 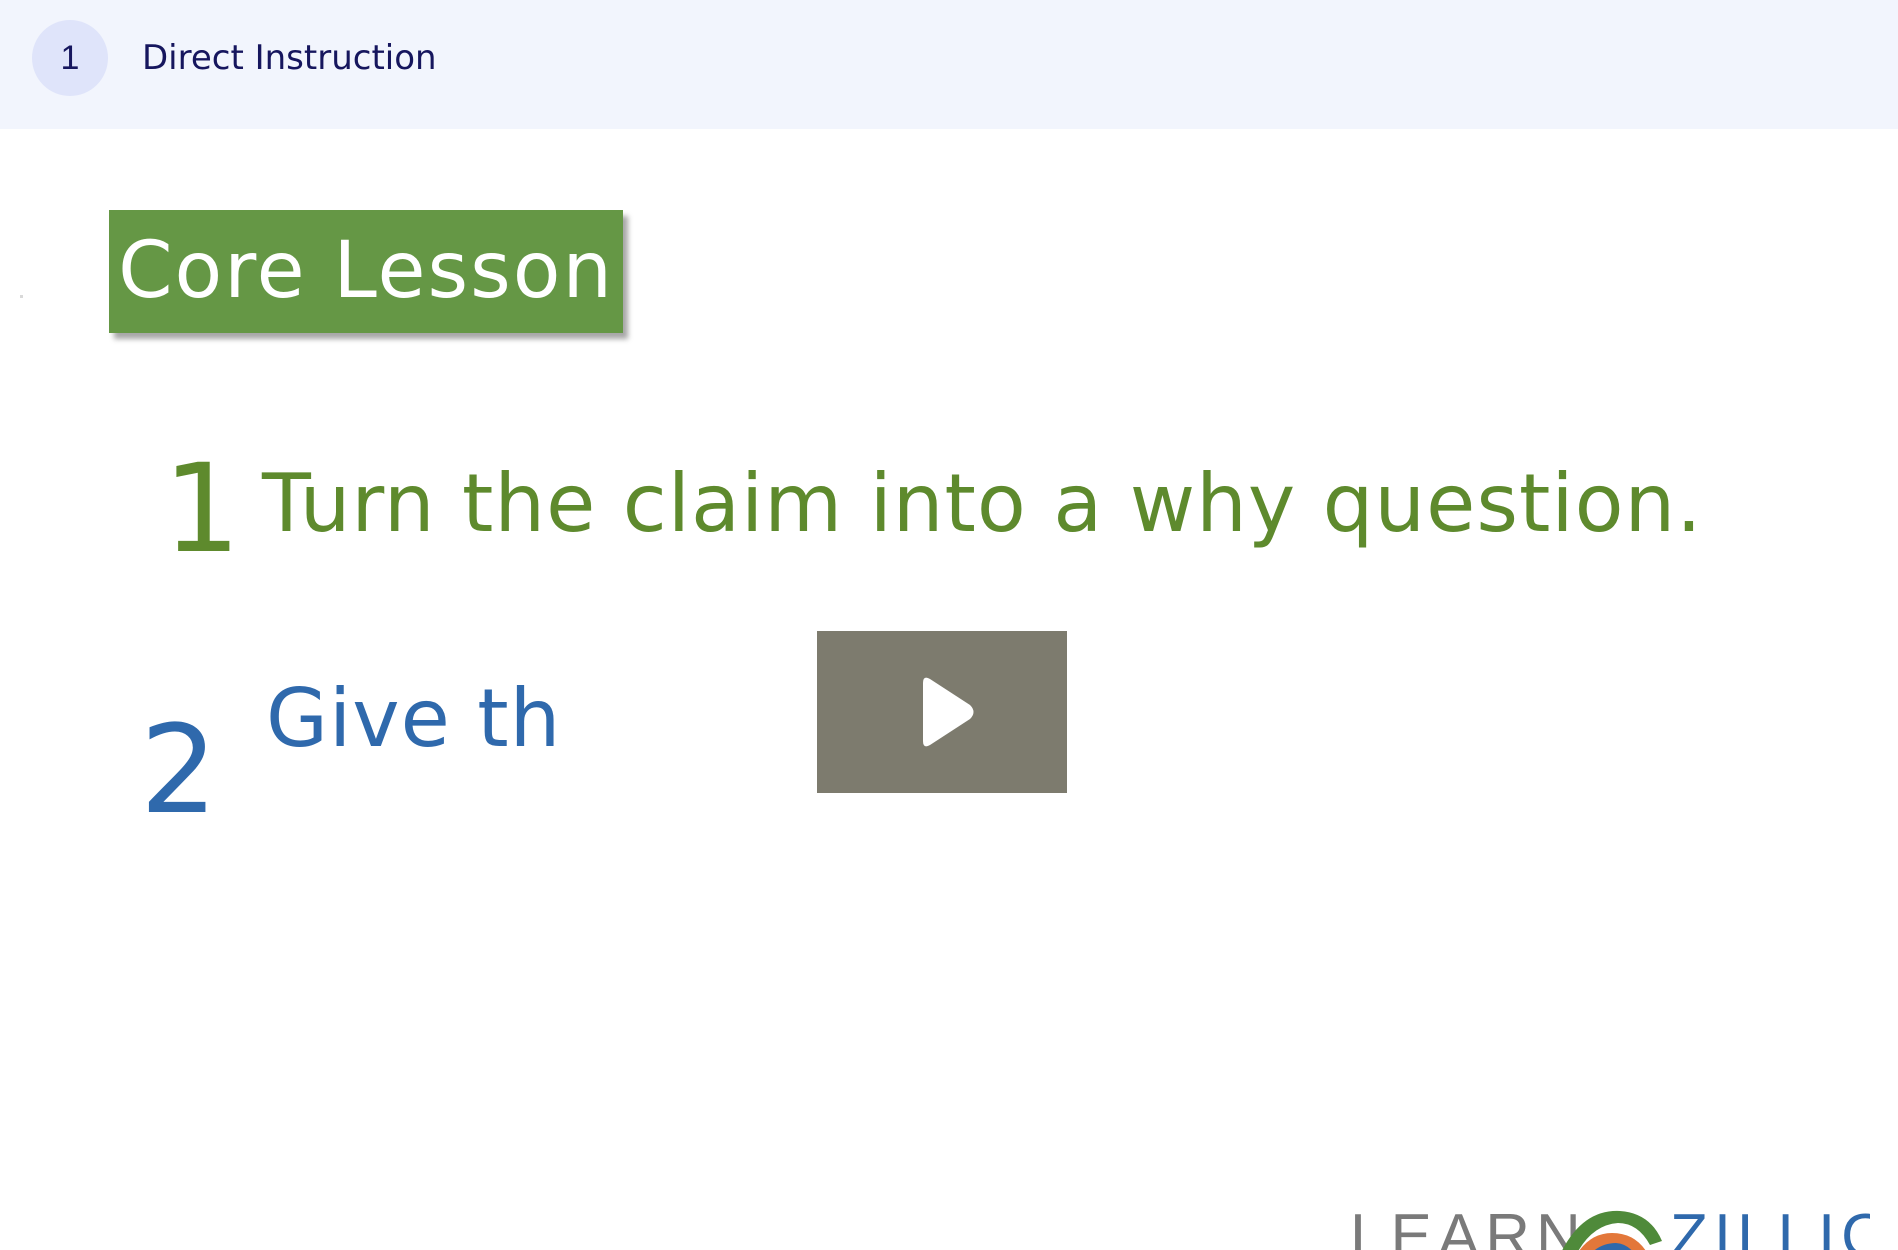 What do you see at coordinates (179, 770) in the screenshot?
I see `step-2-number: 2` at bounding box center [179, 770].